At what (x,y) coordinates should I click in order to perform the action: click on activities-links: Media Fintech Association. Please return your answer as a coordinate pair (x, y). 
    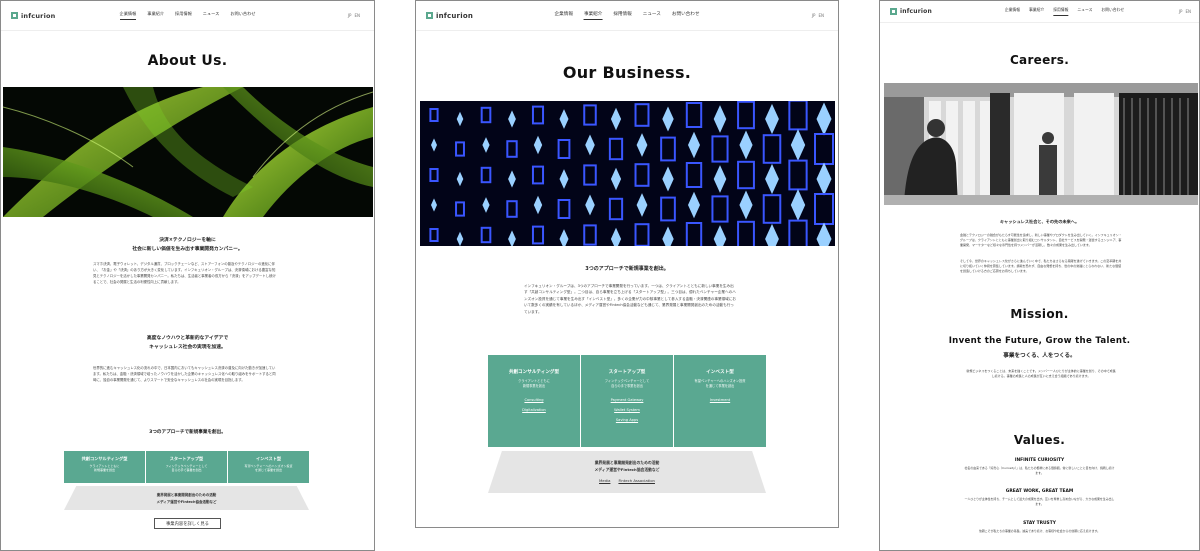
    Looking at the image, I should click on (627, 480).